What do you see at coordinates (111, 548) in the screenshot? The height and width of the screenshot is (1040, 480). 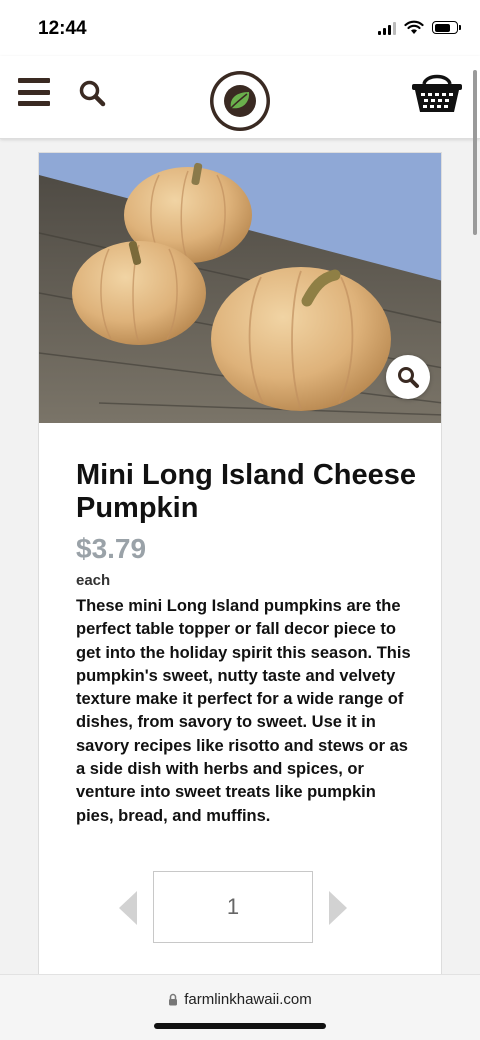 I see `product-price: $3.79` at bounding box center [111, 548].